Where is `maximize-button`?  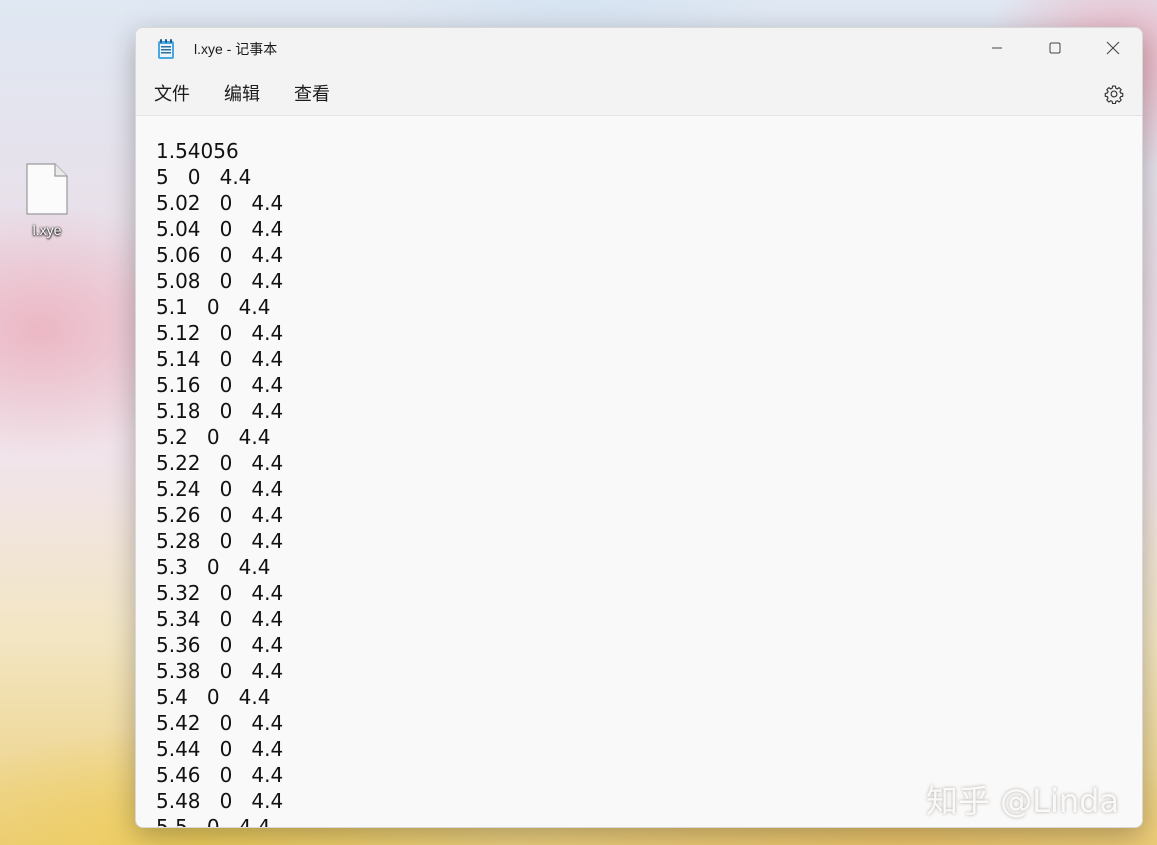
maximize-button is located at coordinates (1055, 48).